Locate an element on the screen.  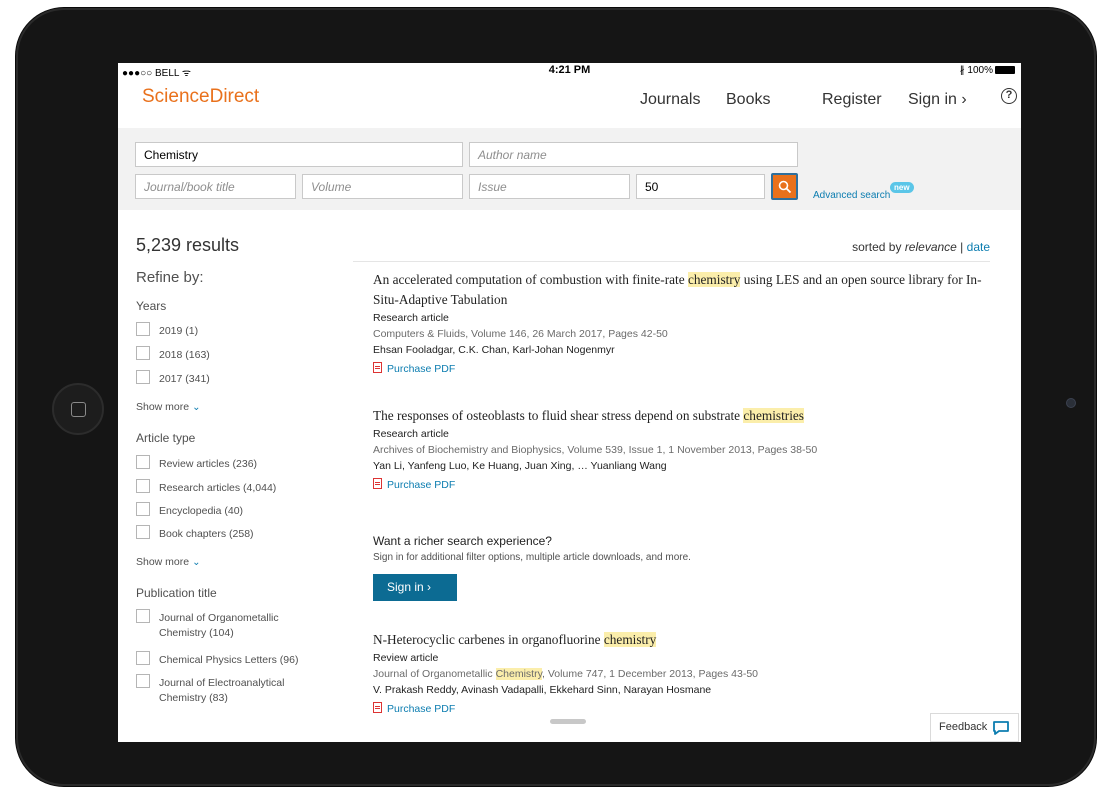
nav-register: Register is located at coordinates (852, 100).